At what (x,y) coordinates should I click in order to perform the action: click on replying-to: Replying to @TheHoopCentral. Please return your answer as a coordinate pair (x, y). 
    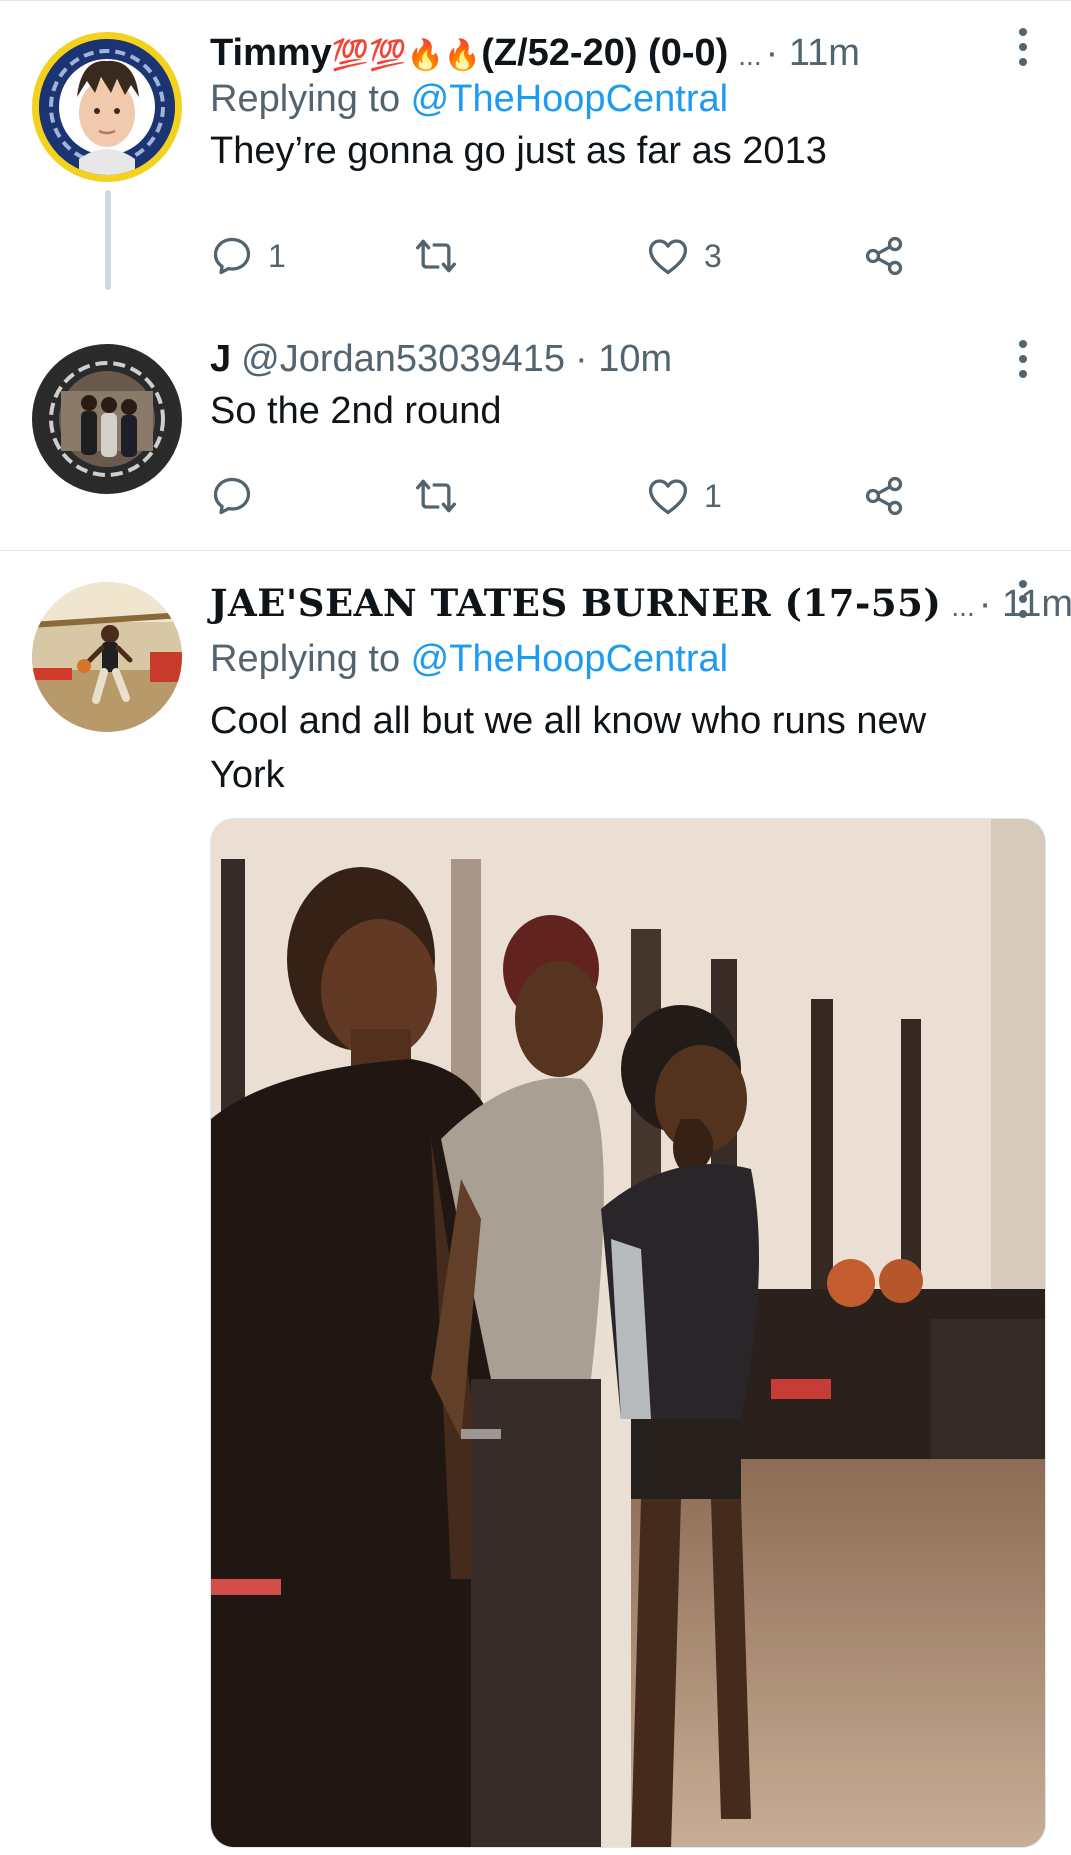
    Looking at the image, I should click on (469, 659).